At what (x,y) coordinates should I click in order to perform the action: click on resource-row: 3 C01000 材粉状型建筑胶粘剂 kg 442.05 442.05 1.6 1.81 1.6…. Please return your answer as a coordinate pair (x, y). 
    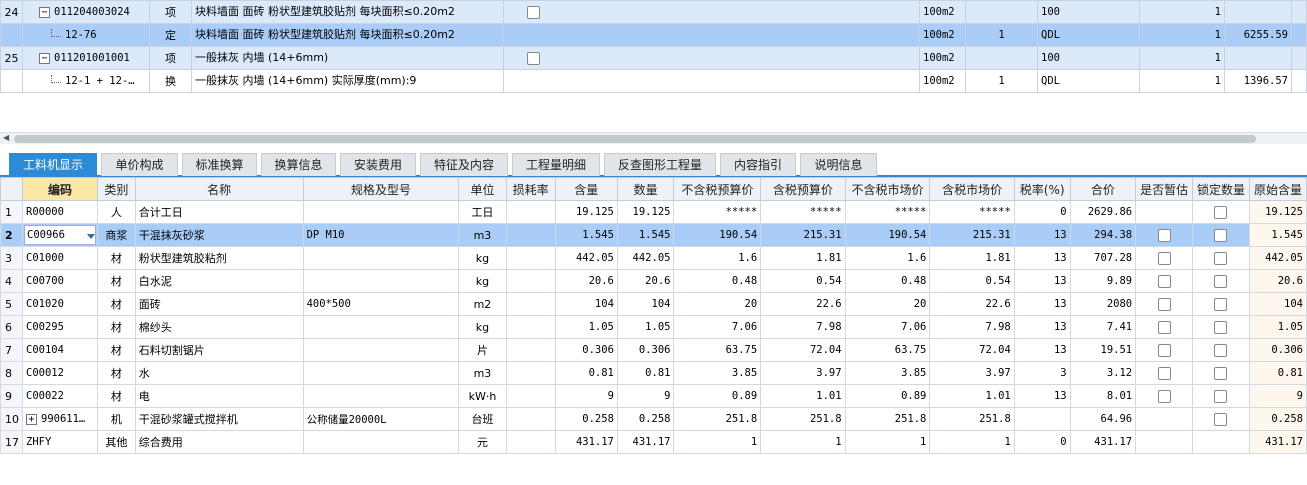
    Looking at the image, I should click on (653, 258).